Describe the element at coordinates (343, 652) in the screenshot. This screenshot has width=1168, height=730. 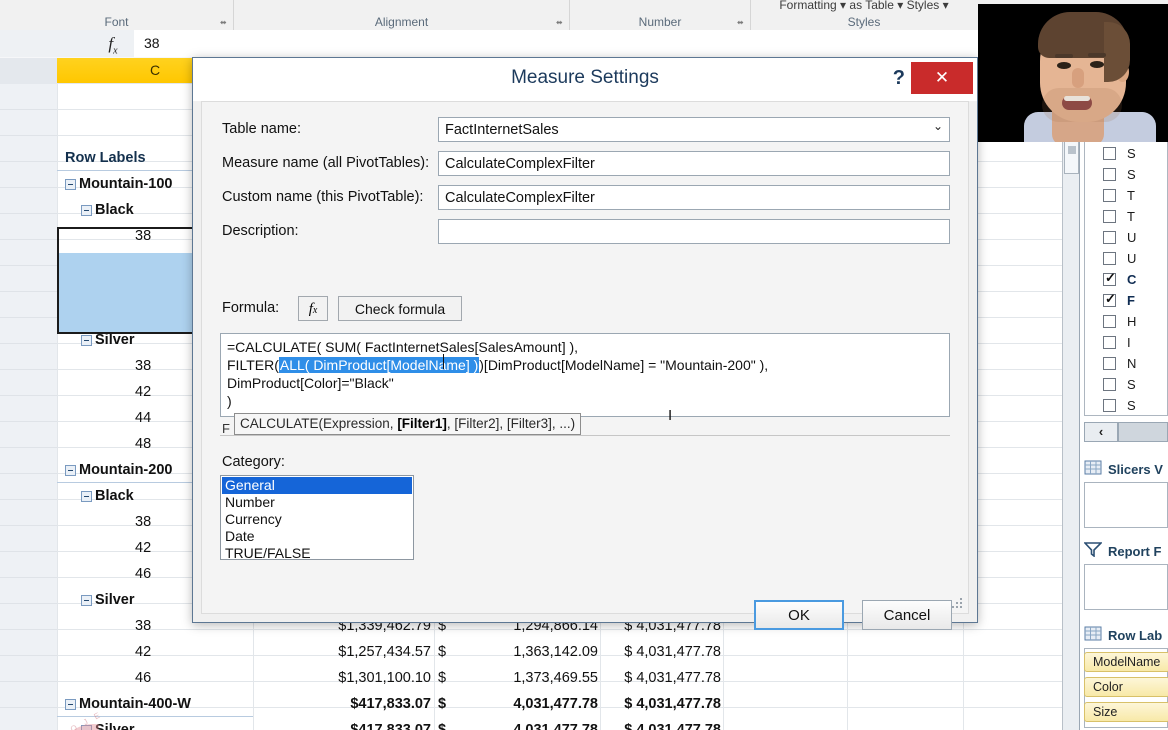
I see `pivot-value-cell: $1,257,434.57` at that location.